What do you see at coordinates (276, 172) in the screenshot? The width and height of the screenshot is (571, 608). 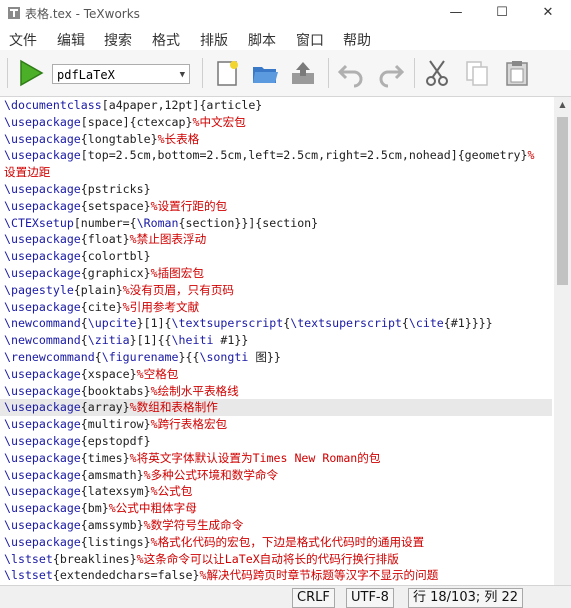 I see `code-line: 设置边距` at bounding box center [276, 172].